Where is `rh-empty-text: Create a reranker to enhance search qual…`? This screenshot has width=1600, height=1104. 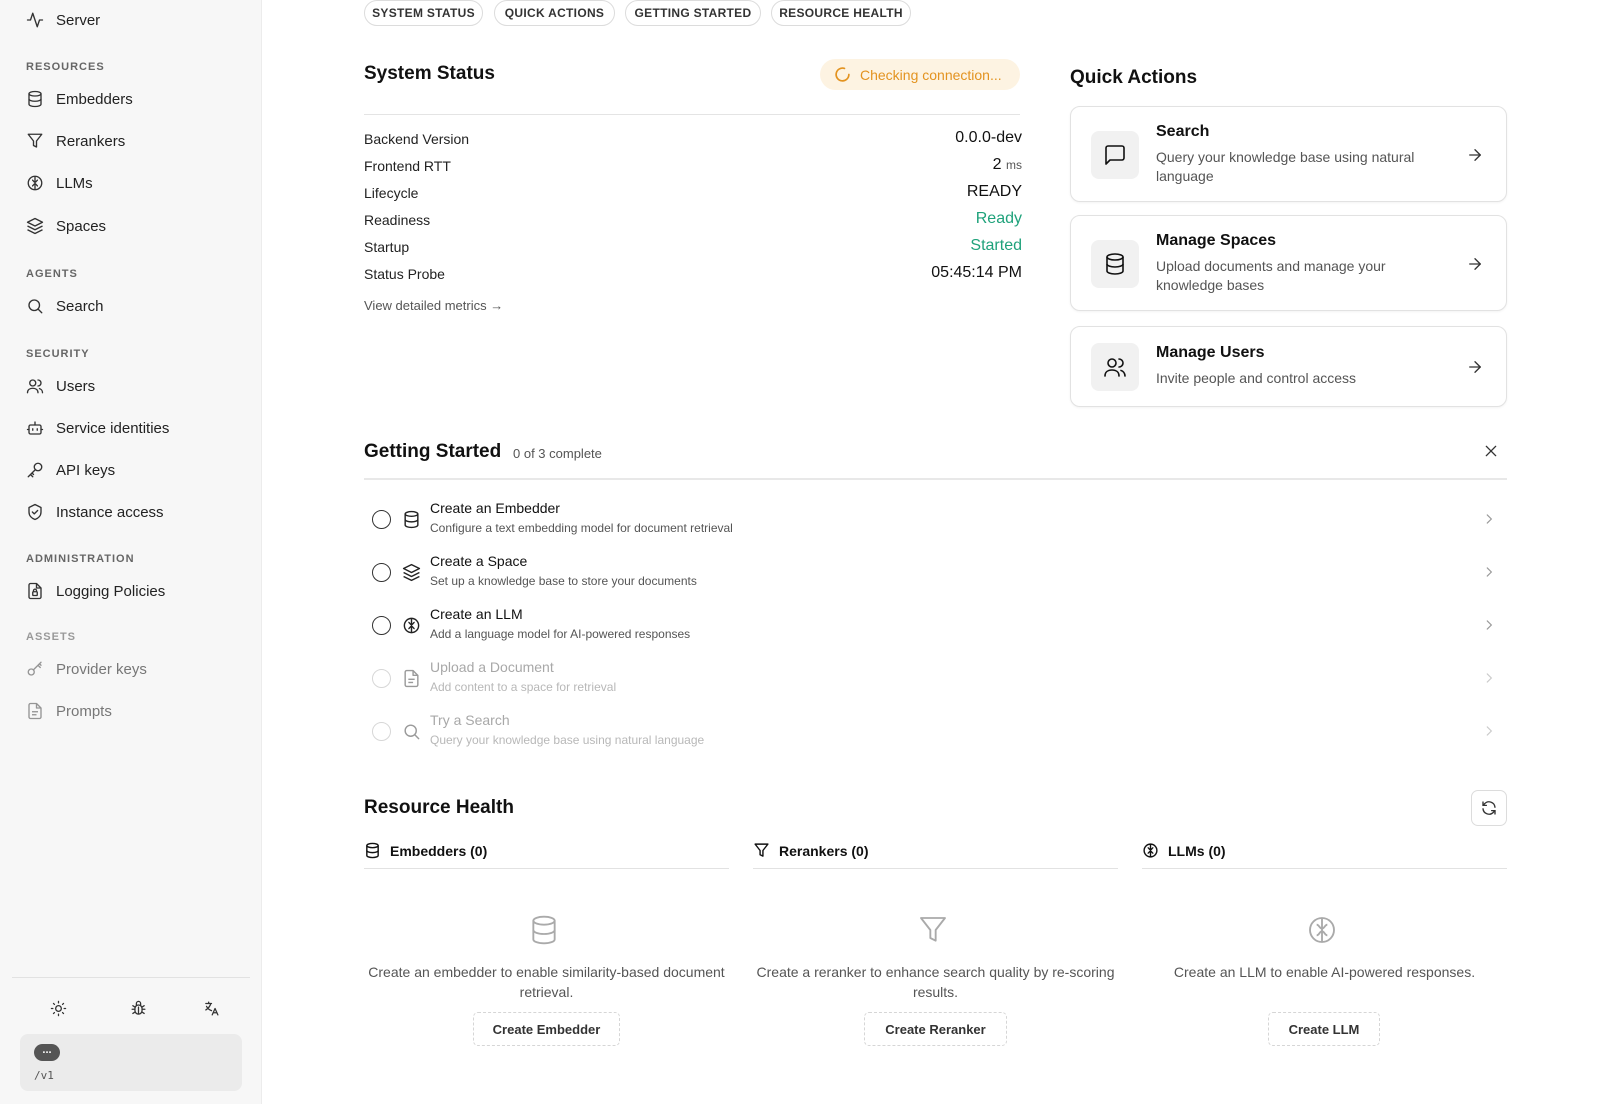
rh-empty-text: Create a reranker to enhance search qual… is located at coordinates (935, 982).